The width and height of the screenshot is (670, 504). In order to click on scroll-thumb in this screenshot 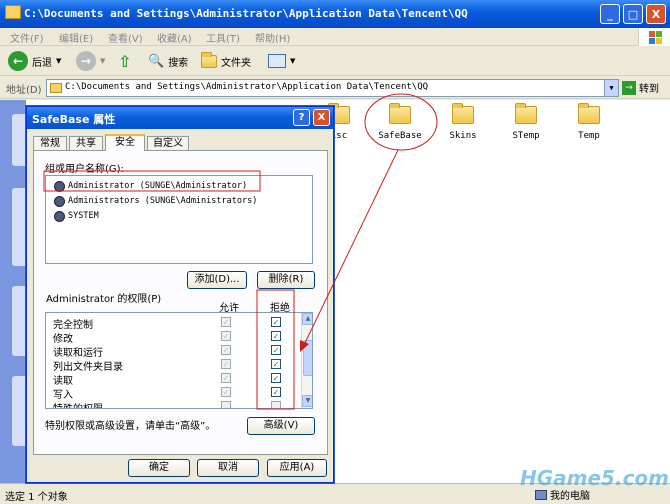, I will do `click(307, 358)`.